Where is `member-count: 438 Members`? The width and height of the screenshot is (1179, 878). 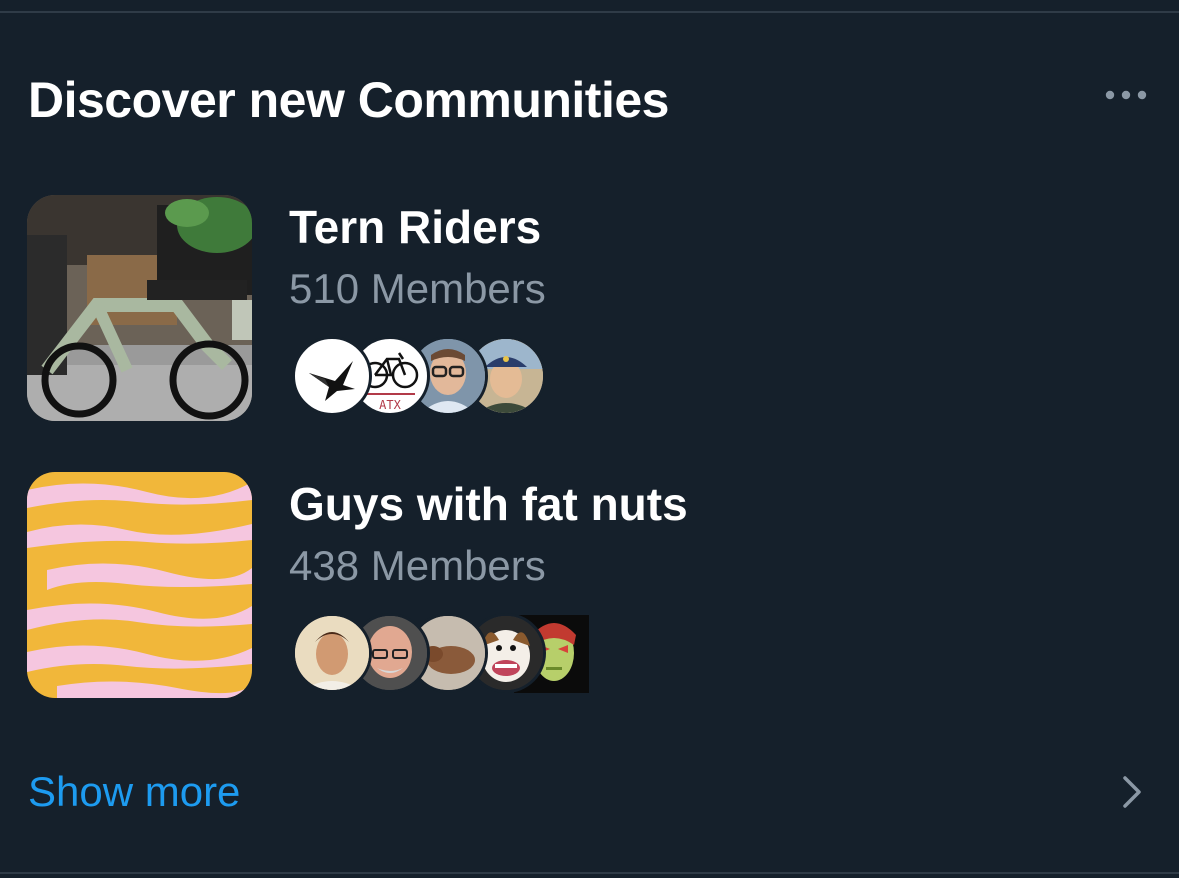 member-count: 438 Members is located at coordinates (417, 565).